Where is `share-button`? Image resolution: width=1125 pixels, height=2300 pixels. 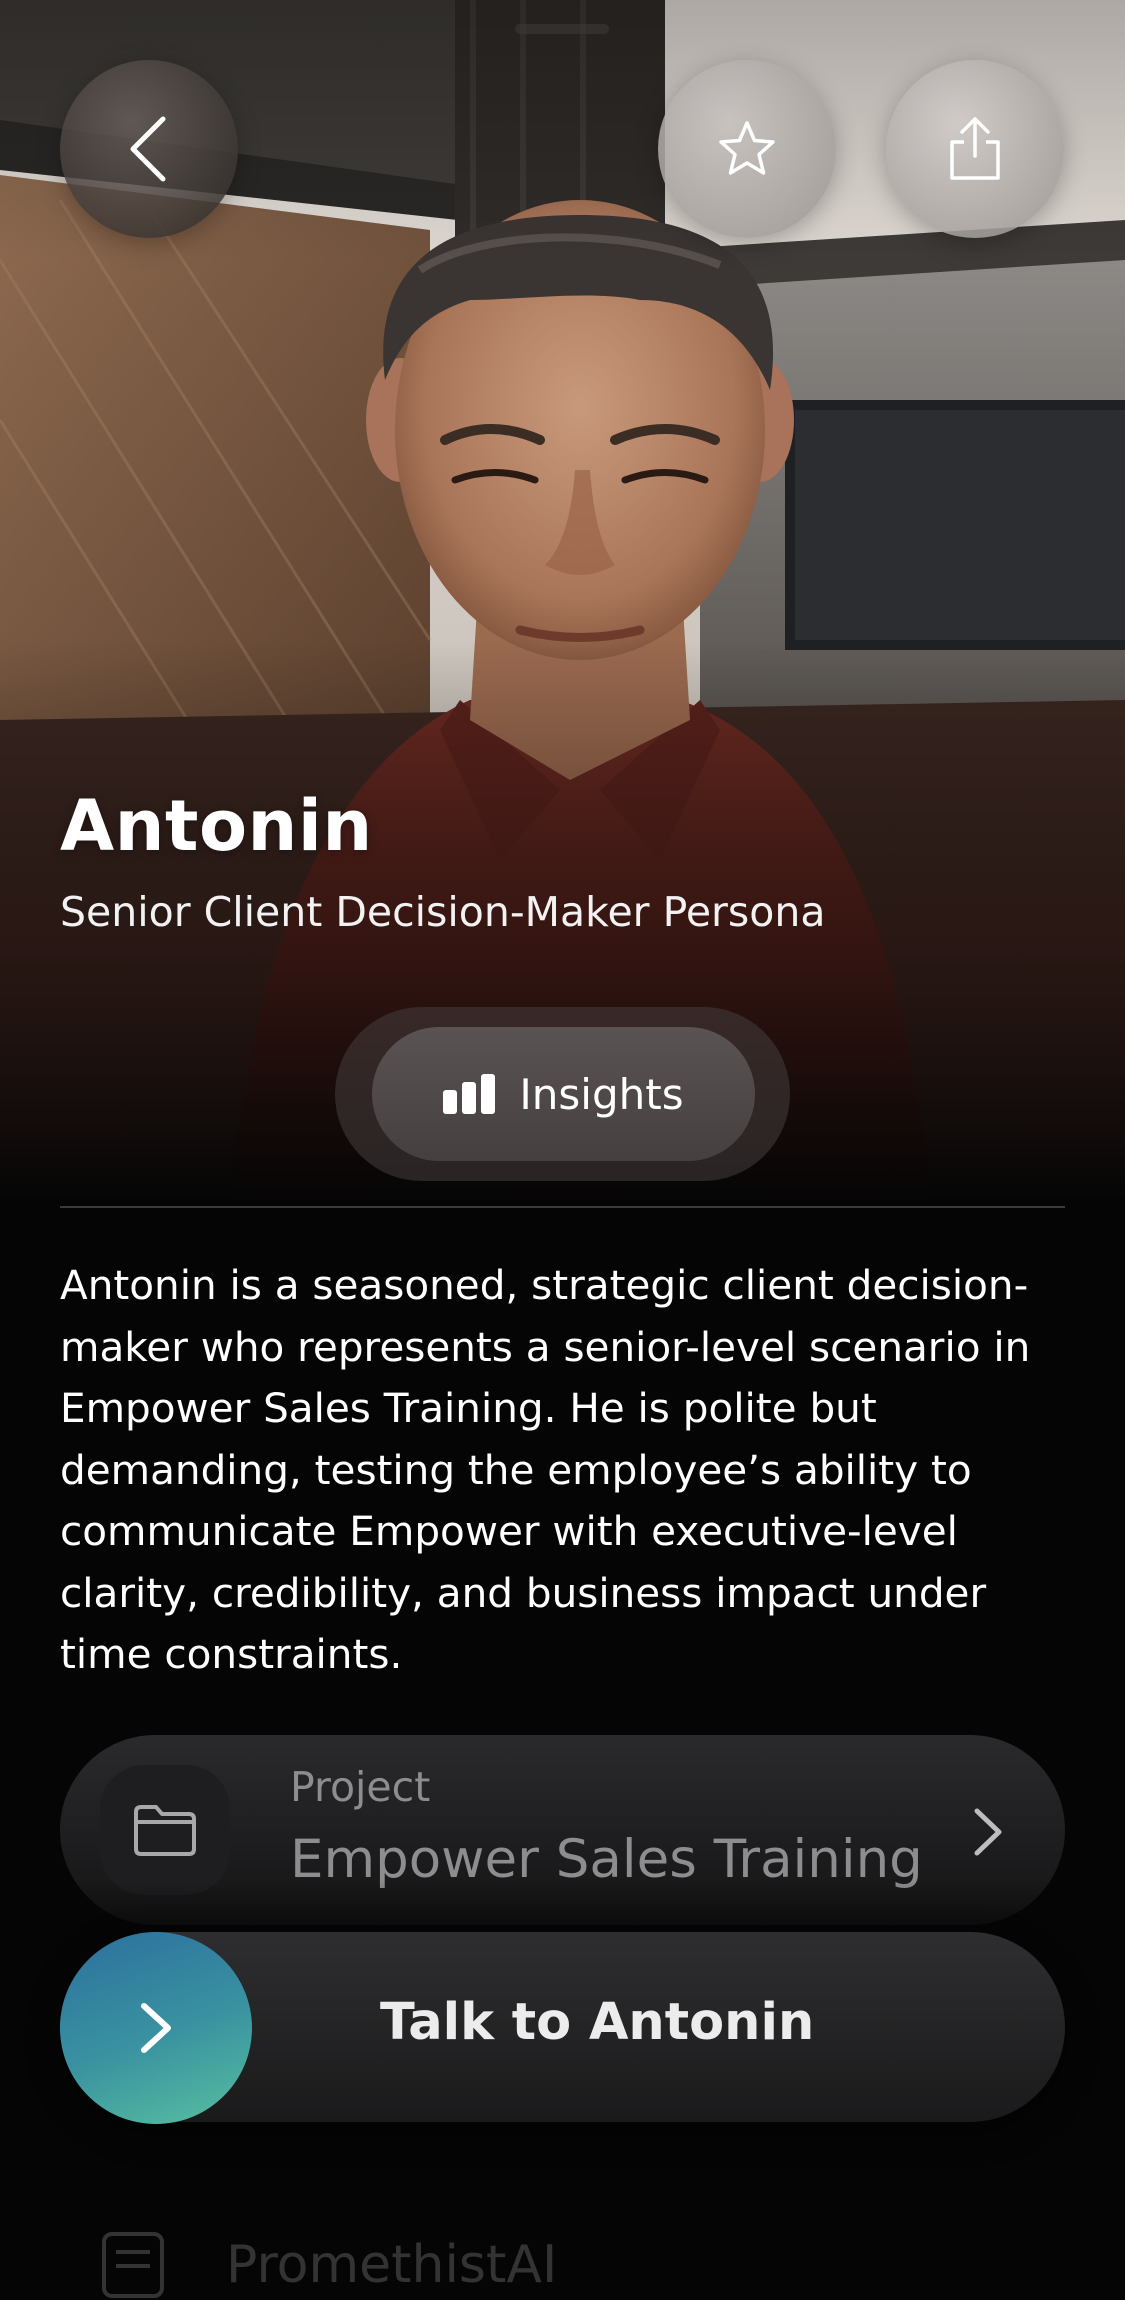 share-button is located at coordinates (975, 149).